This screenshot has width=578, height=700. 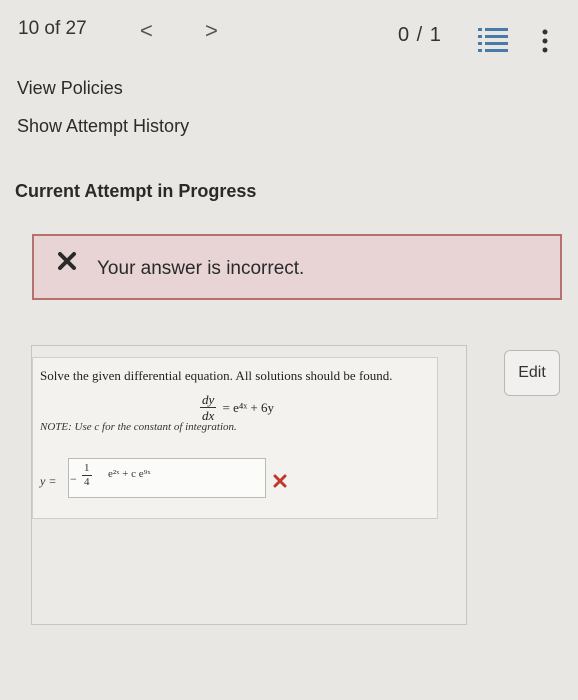 I want to click on x-mark-icon, so click(x=67, y=261).